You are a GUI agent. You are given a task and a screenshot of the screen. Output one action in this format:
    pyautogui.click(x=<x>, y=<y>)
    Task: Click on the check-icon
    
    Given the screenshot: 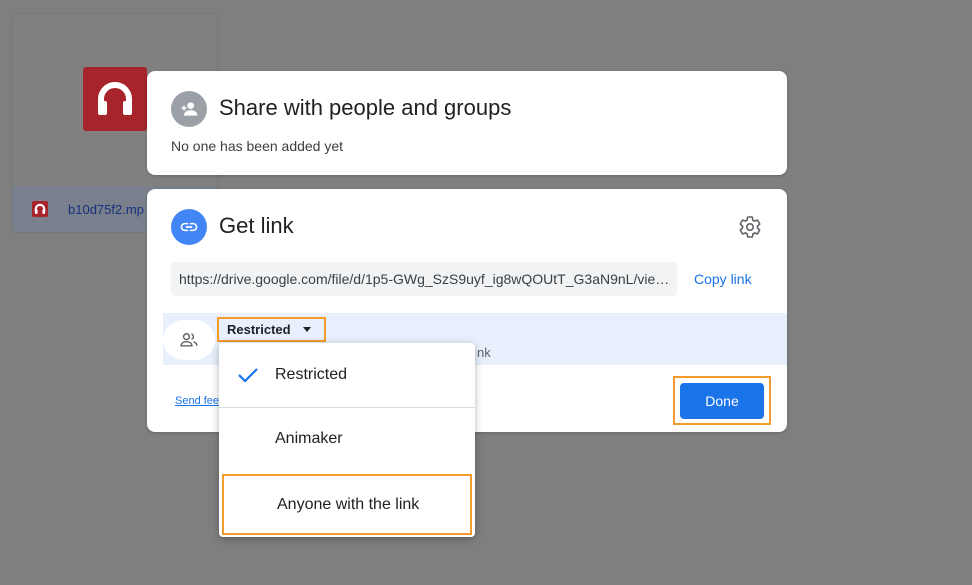 What is the action you would take?
    pyautogui.click(x=248, y=377)
    